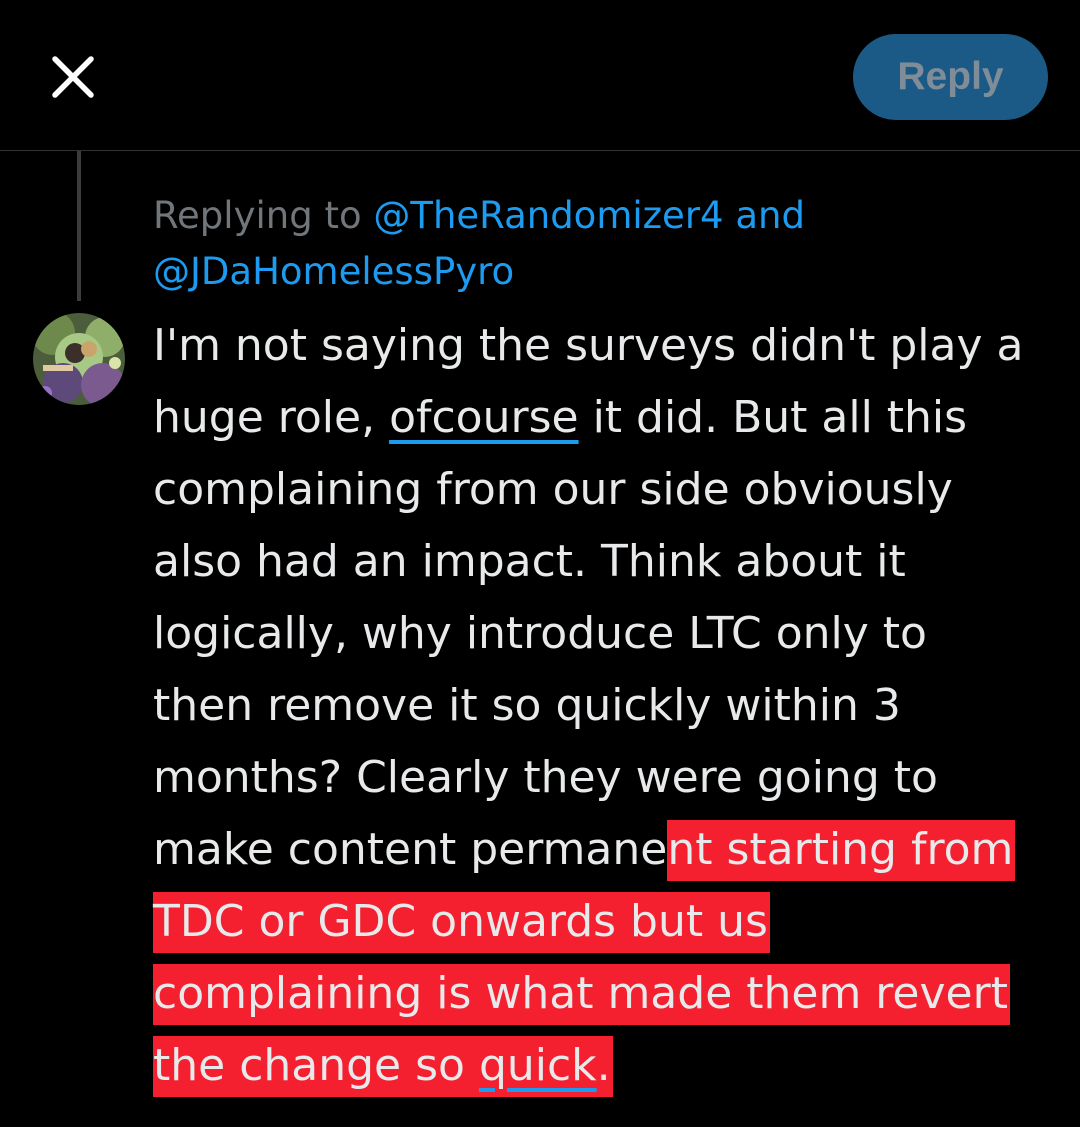 The height and width of the screenshot is (1127, 1080). What do you see at coordinates (529, 561) in the screenshot?
I see `tweet-line: also had an impact. Think about it` at bounding box center [529, 561].